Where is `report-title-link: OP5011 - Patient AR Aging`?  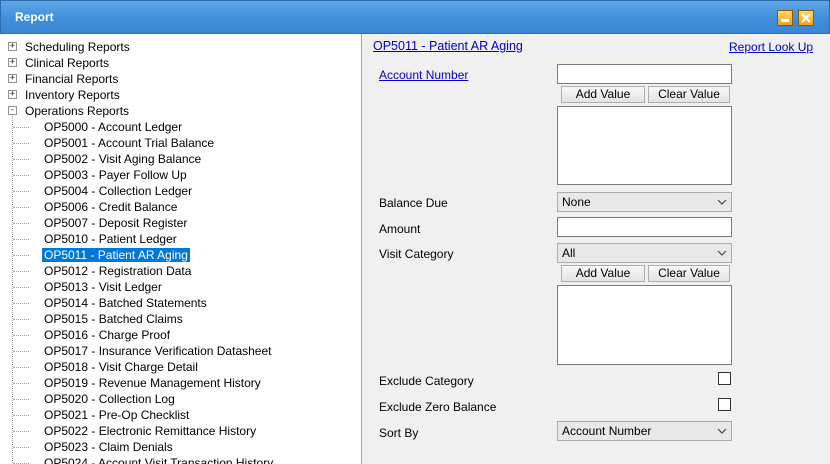
report-title-link: OP5011 - Patient AR Aging is located at coordinates (448, 46).